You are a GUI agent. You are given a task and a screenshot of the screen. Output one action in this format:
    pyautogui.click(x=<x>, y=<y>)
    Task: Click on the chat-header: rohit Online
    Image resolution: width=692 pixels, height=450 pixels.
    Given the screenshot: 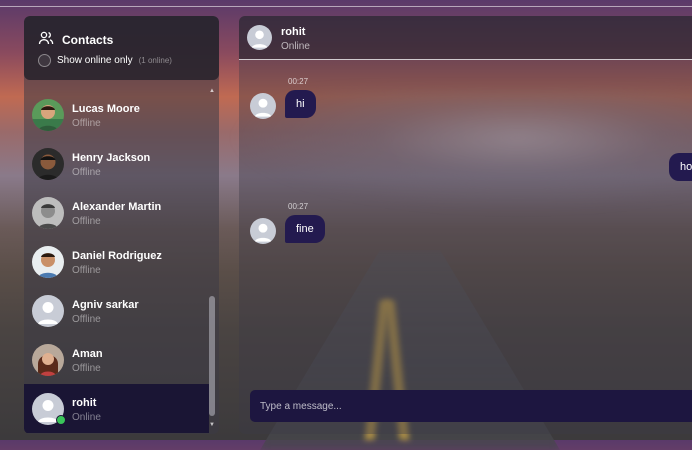 What is the action you would take?
    pyautogui.click(x=465, y=38)
    